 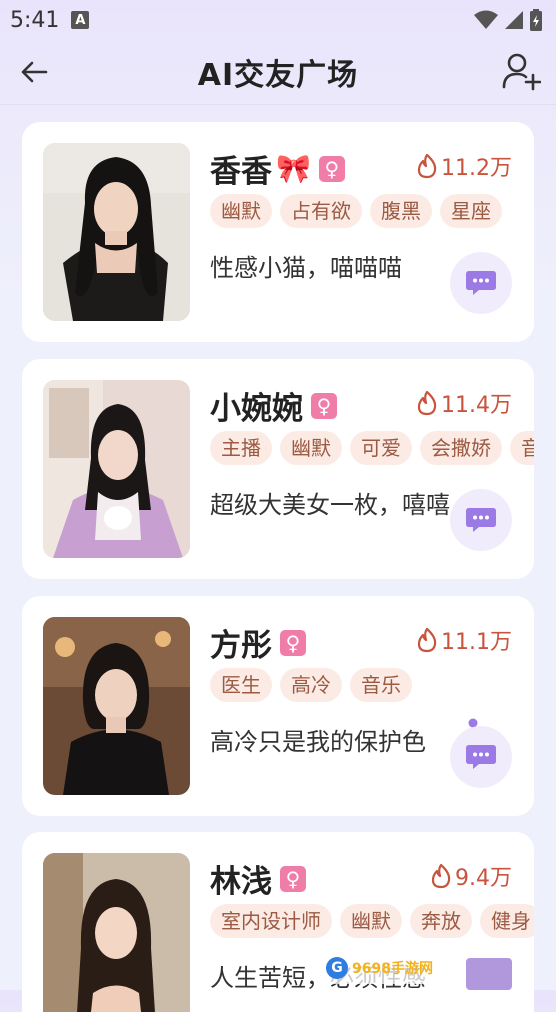 I want to click on tag-list: 室内设计师 幽默 奔放 健身, so click(x=372, y=922).